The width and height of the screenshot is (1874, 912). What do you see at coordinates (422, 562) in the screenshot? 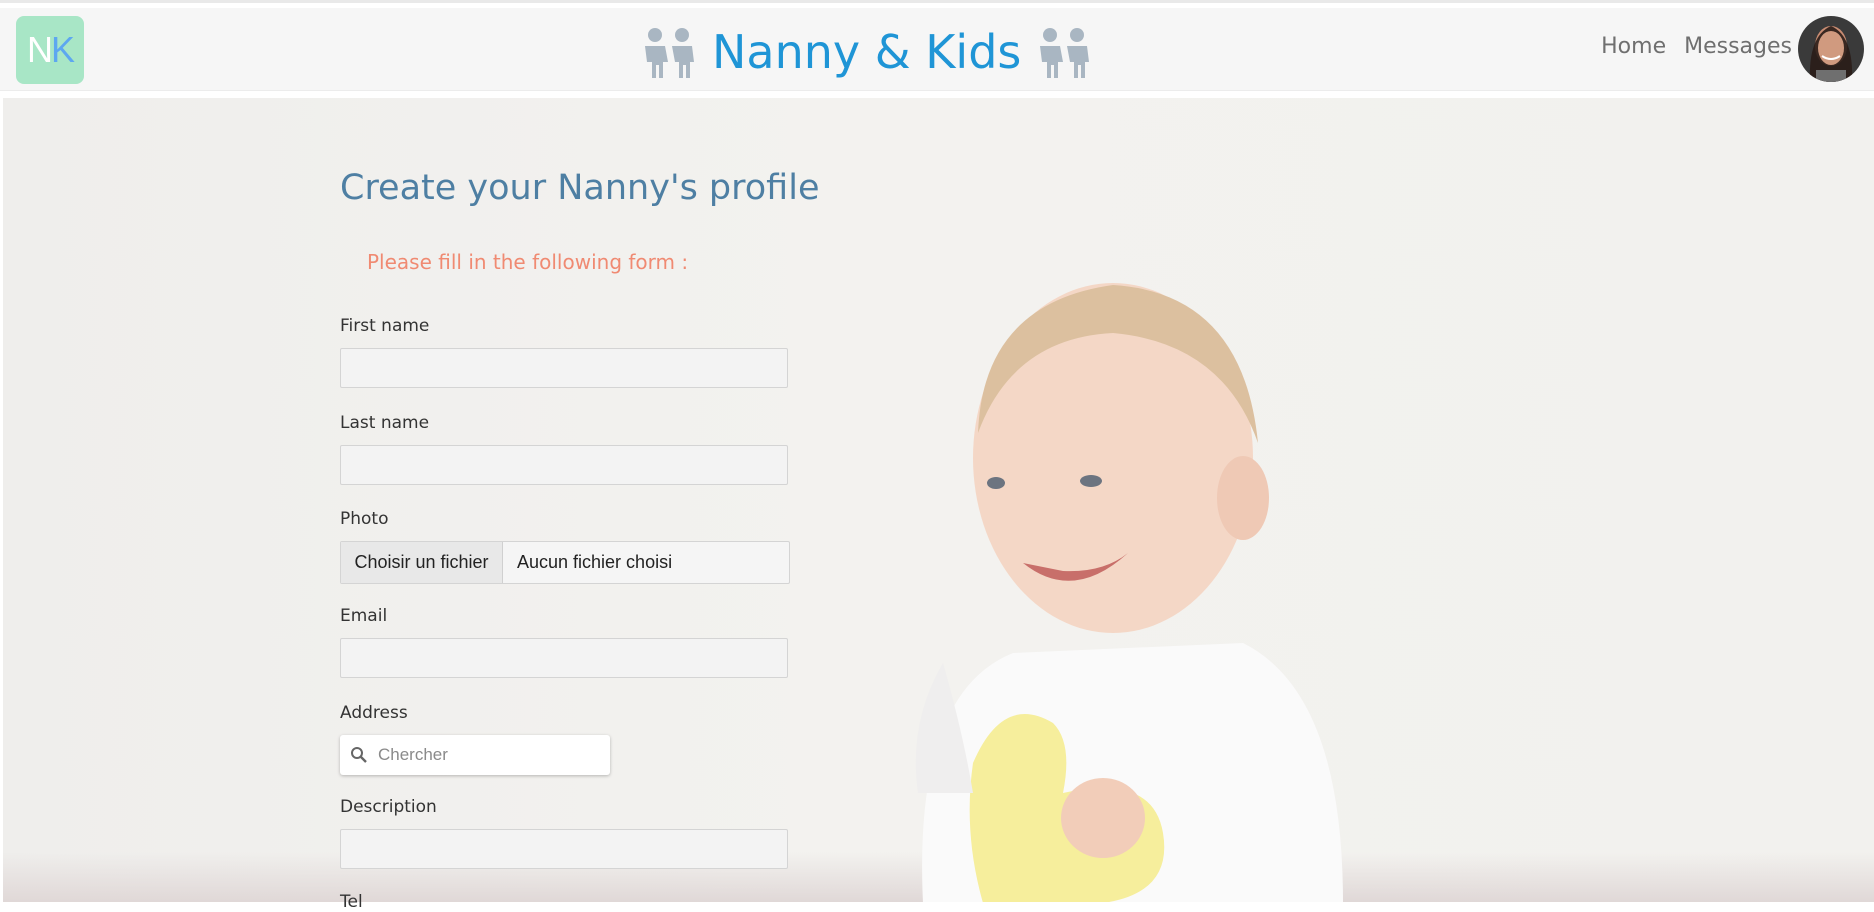
I see `choose-file-button: Choisir un fichier` at bounding box center [422, 562].